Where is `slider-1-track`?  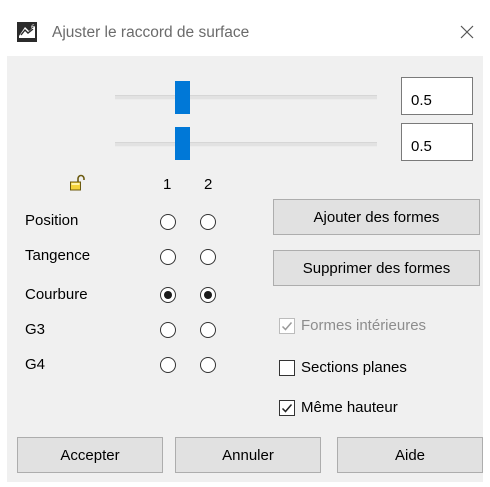
slider-1-track is located at coordinates (246, 97).